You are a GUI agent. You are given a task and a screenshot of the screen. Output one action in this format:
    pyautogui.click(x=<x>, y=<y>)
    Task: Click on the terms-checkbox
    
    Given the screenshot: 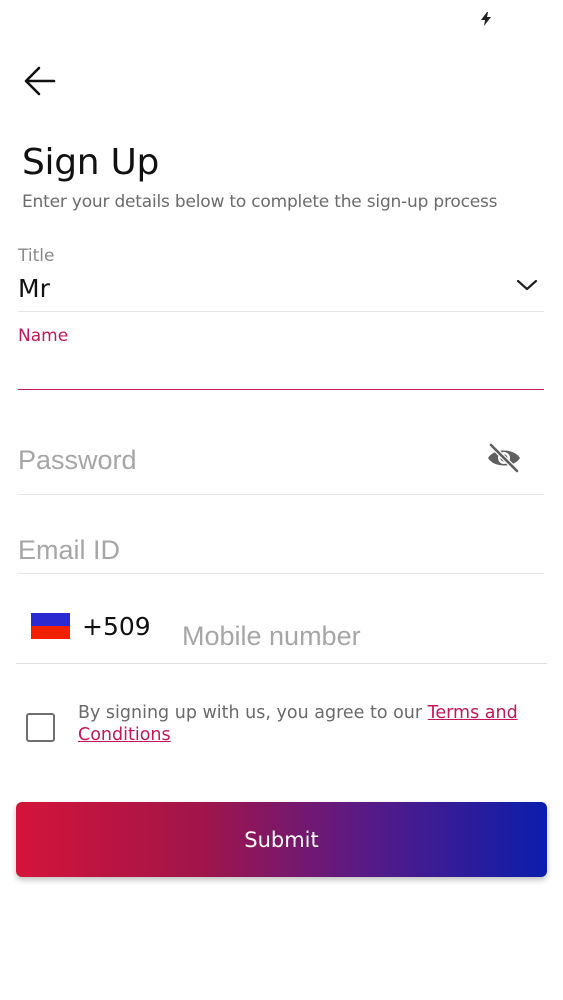 What is the action you would take?
    pyautogui.click(x=40, y=727)
    